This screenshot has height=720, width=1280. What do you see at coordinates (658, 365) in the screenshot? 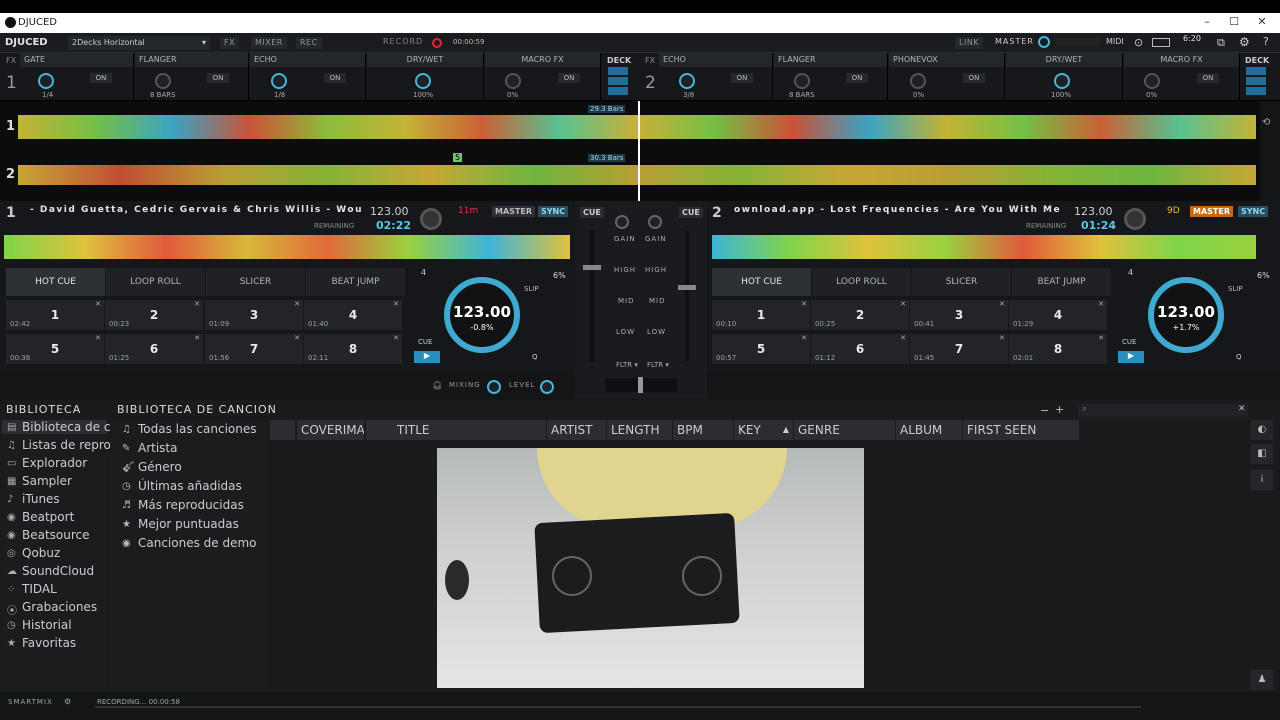
I see `filter-label-right: FLTR ▾` at bounding box center [658, 365].